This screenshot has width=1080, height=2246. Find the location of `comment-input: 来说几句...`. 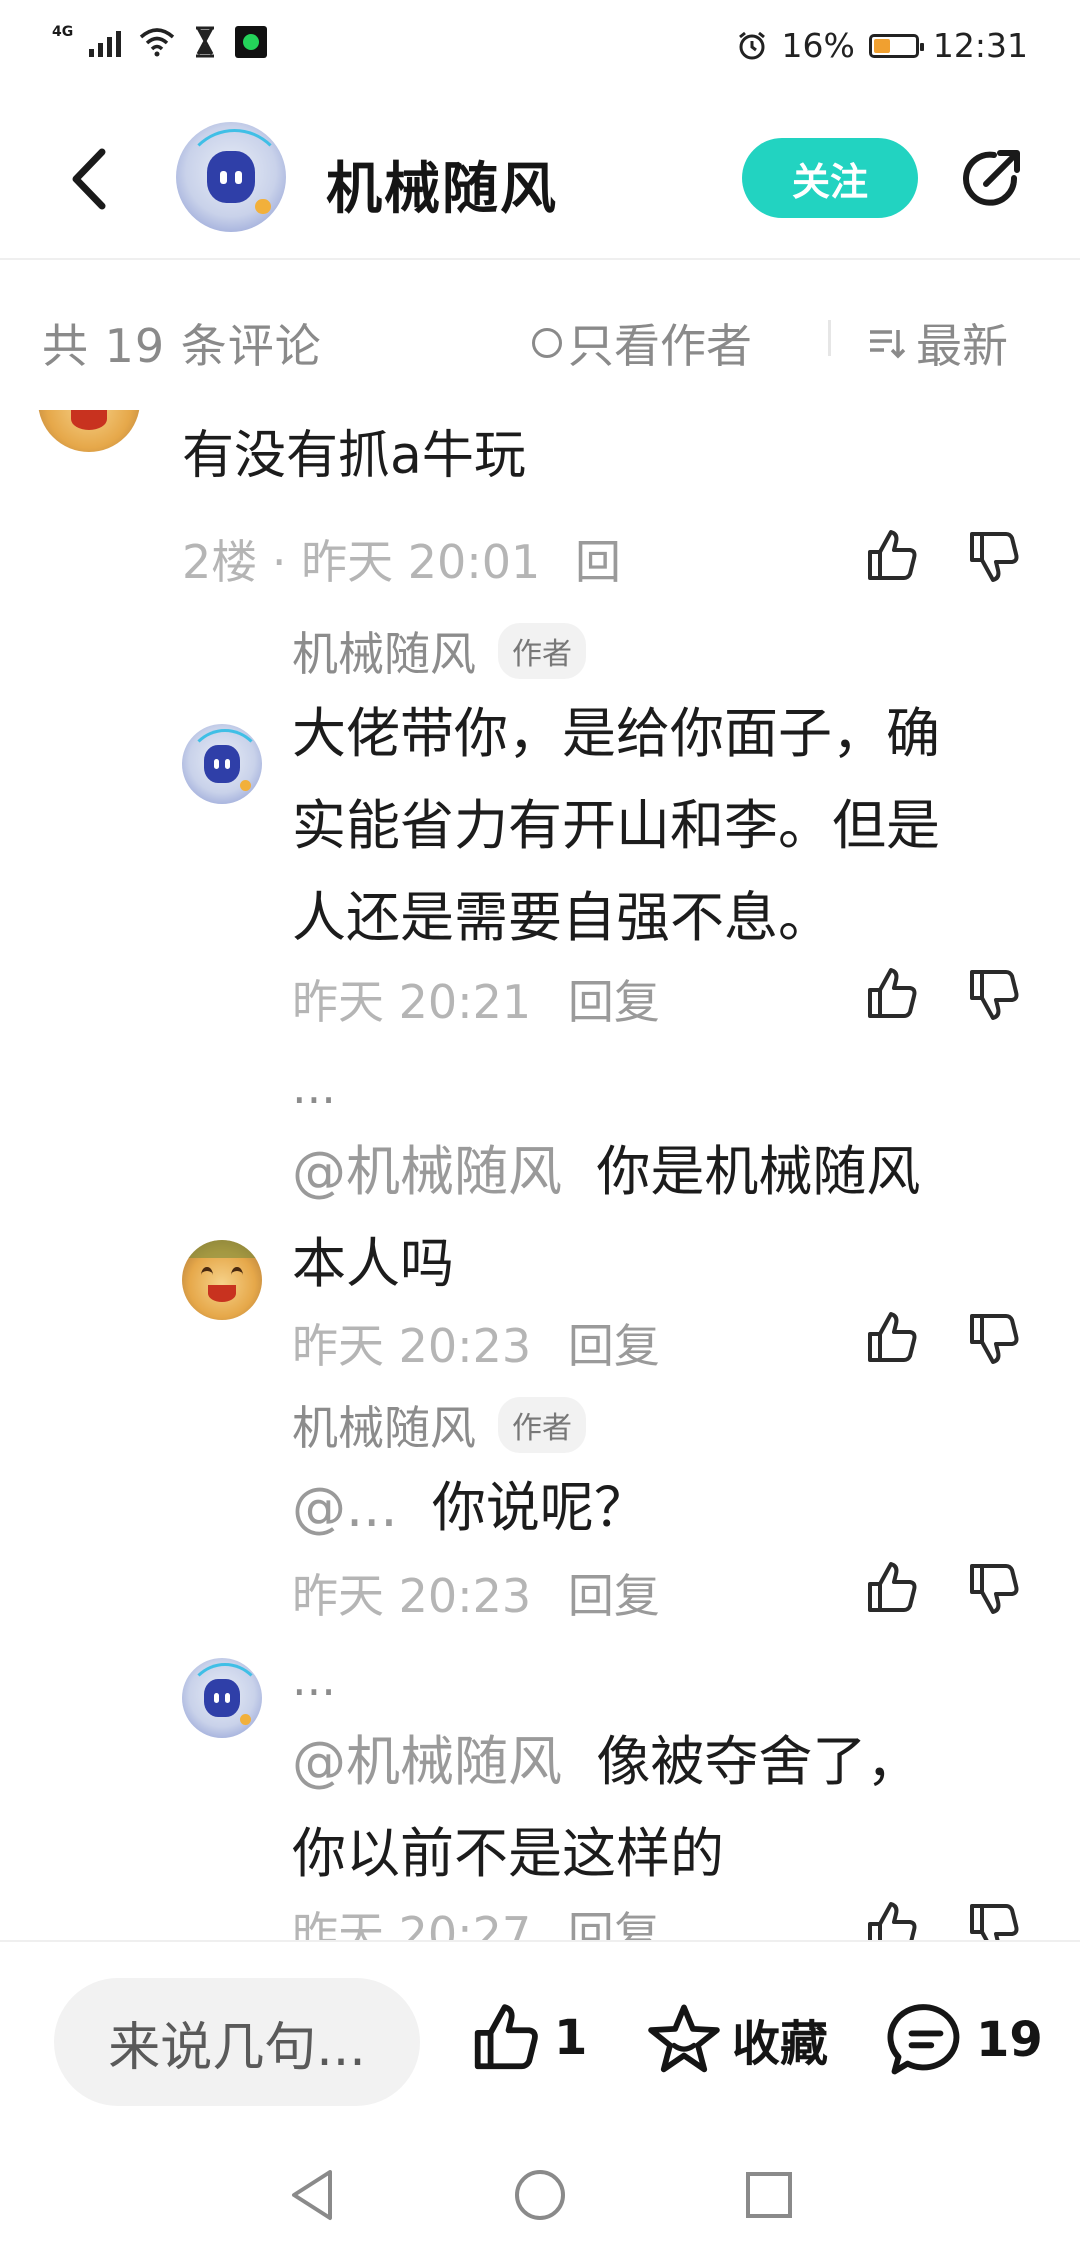

comment-input: 来说几句... is located at coordinates (237, 2042).